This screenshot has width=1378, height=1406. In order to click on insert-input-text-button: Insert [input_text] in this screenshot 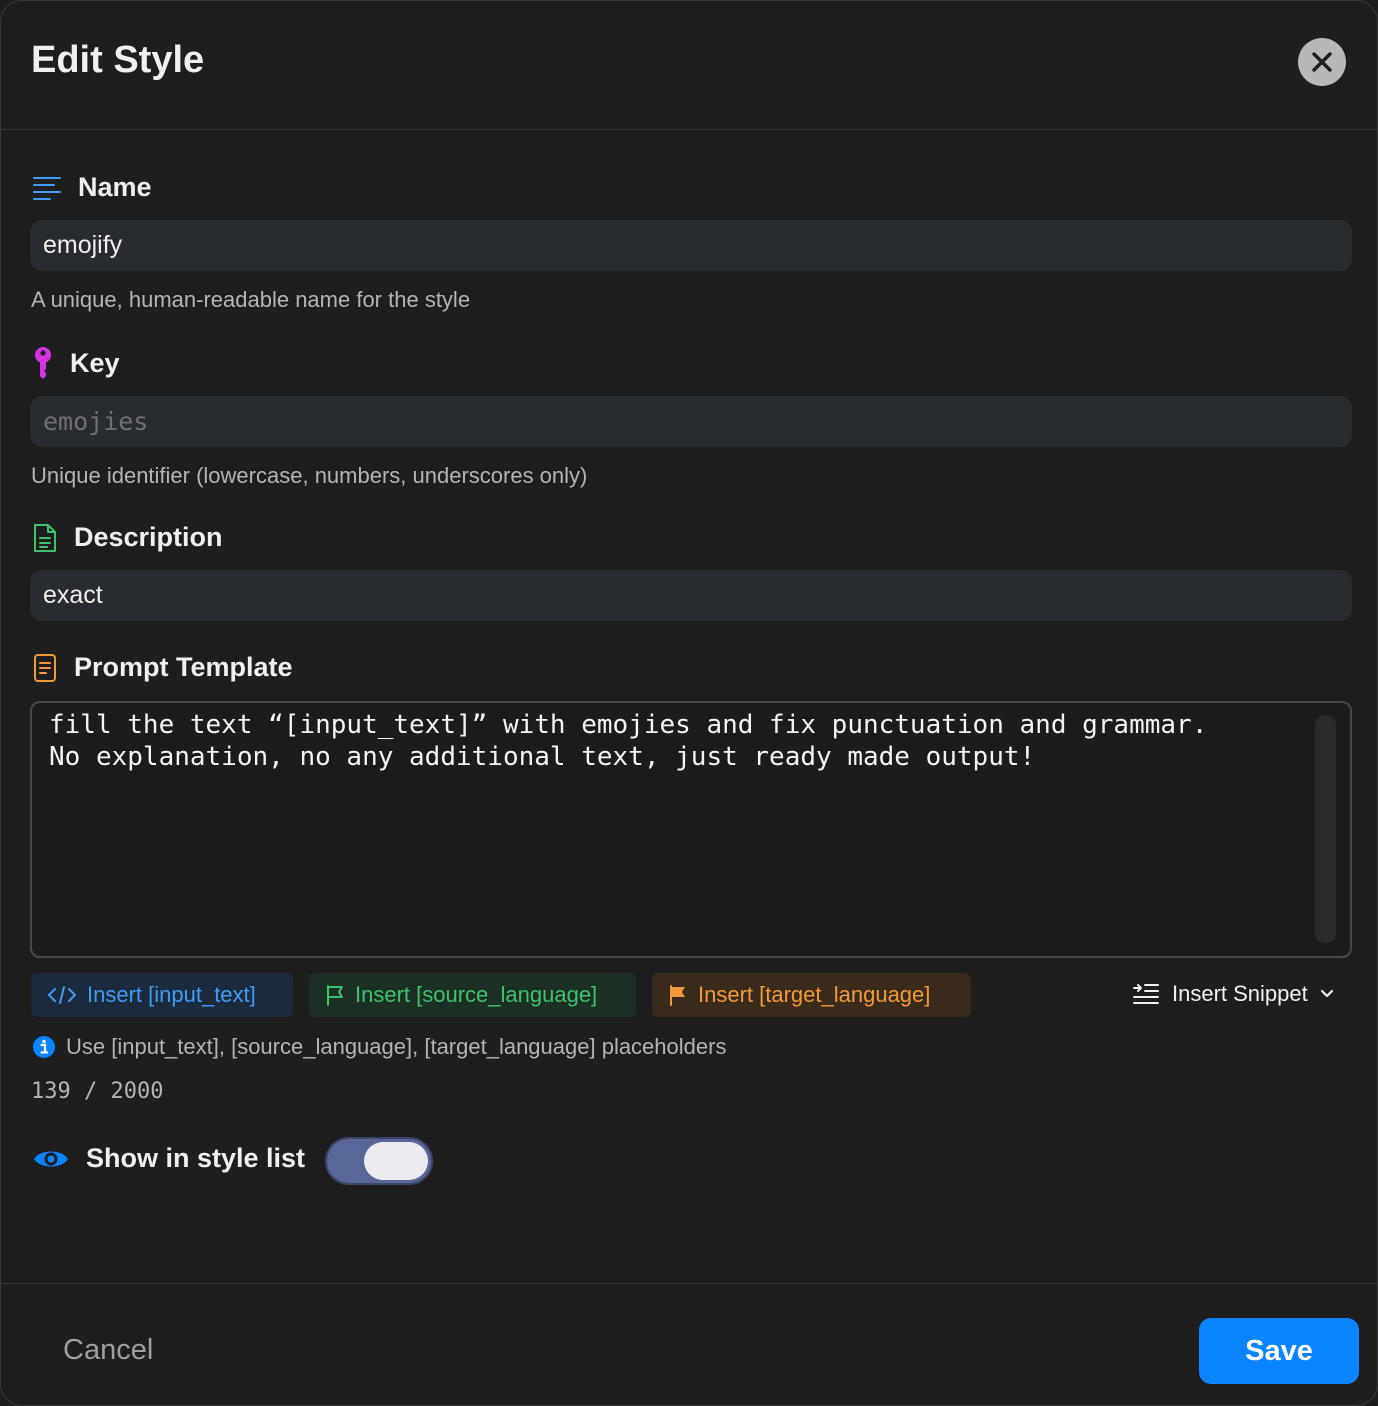, I will do `click(162, 995)`.